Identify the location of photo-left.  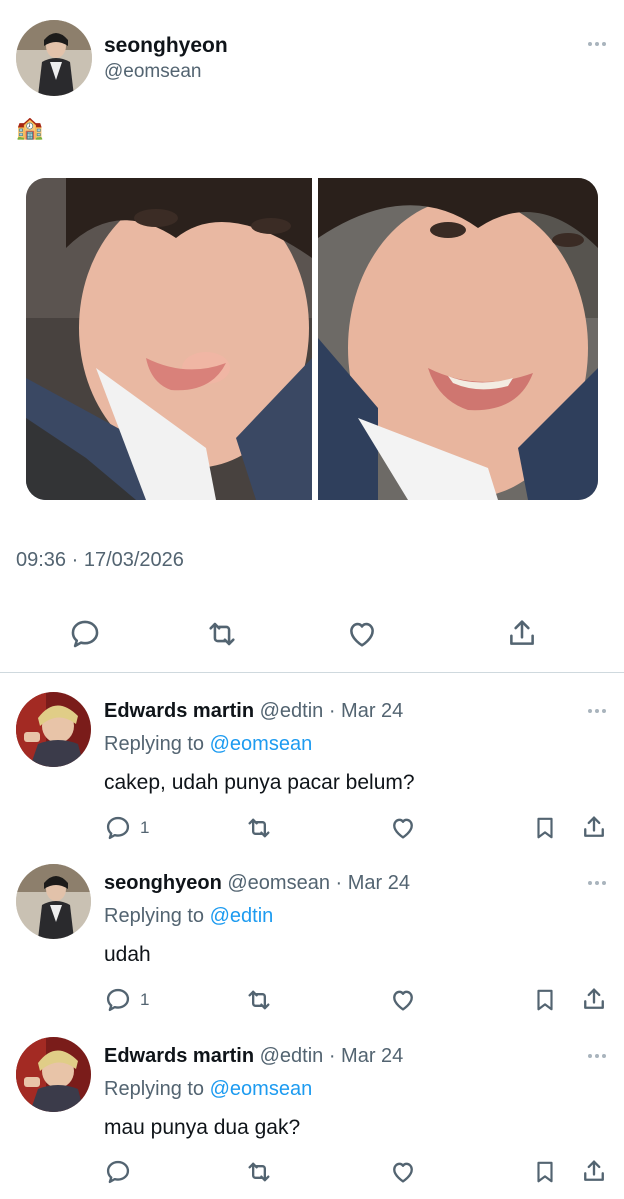
(169, 339).